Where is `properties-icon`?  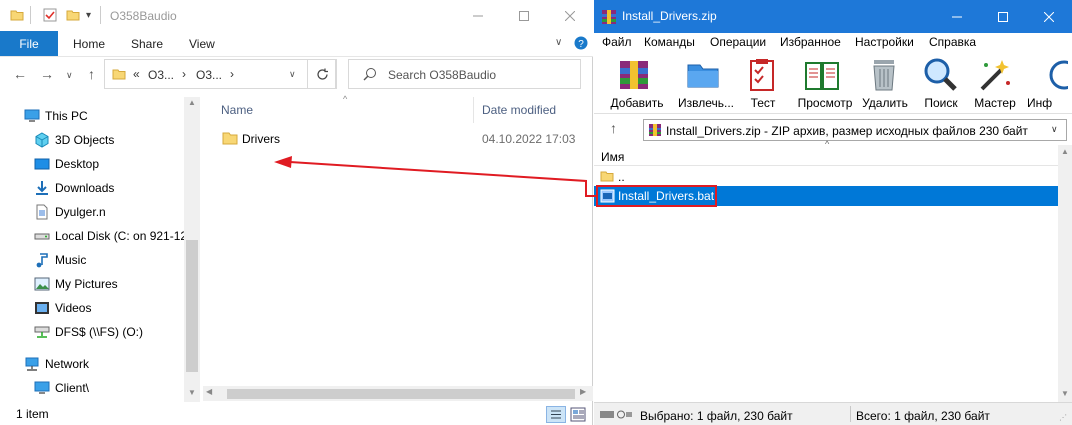 properties-icon is located at coordinates (50, 15).